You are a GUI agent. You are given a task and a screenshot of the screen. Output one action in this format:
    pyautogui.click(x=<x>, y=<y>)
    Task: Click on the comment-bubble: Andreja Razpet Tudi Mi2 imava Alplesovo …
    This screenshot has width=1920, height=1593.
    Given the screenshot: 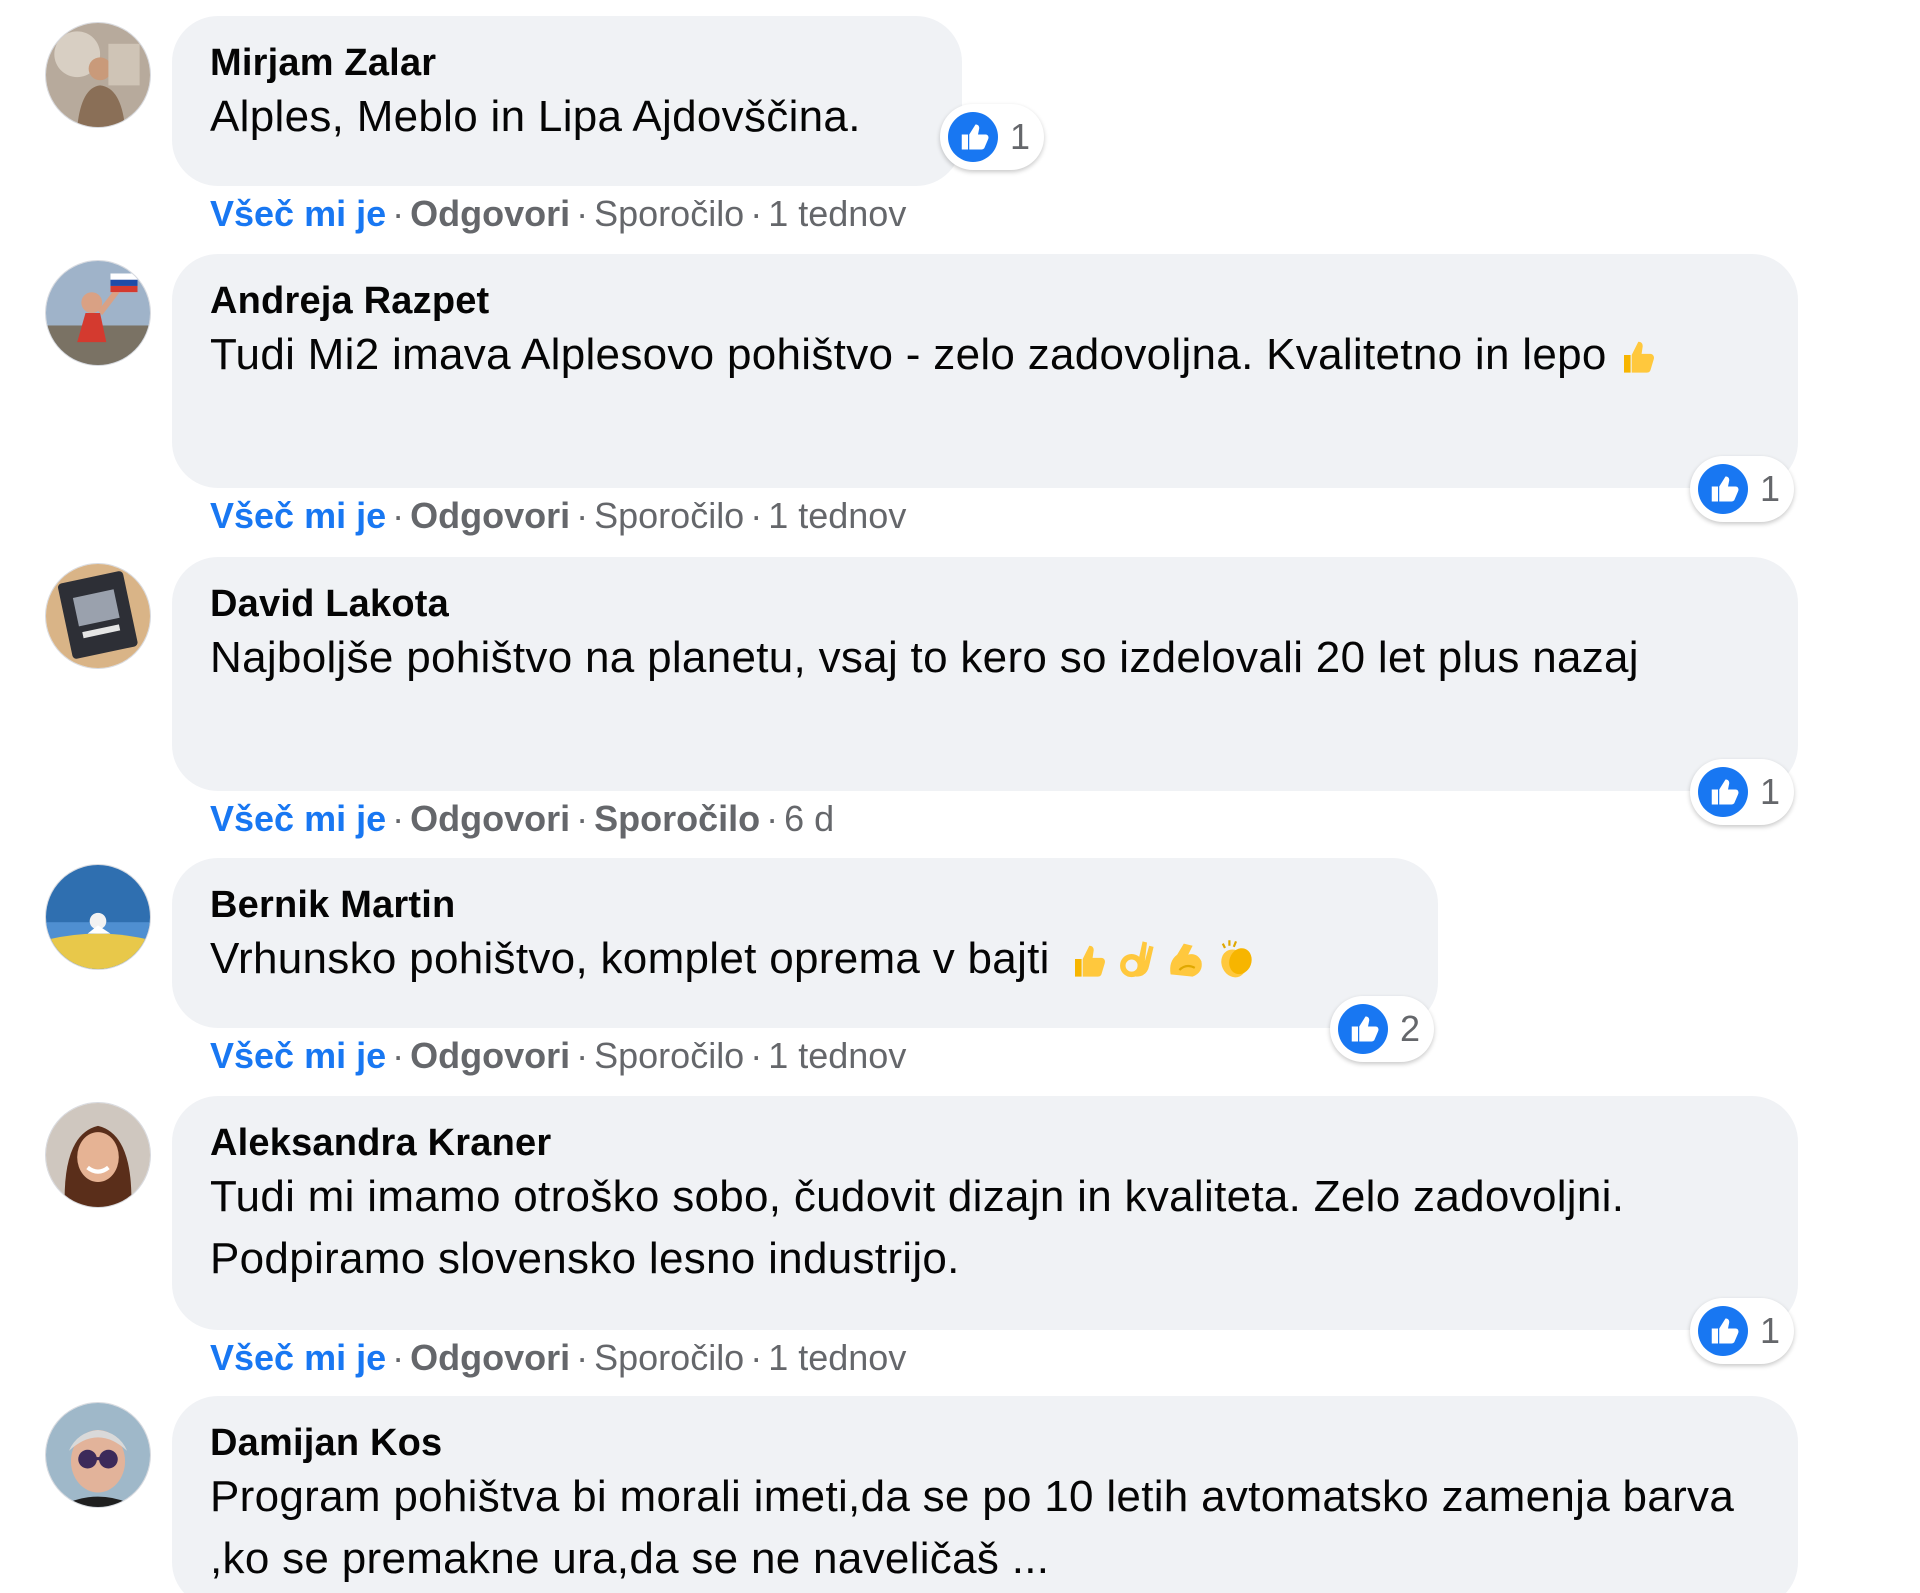 What is the action you would take?
    pyautogui.click(x=985, y=371)
    